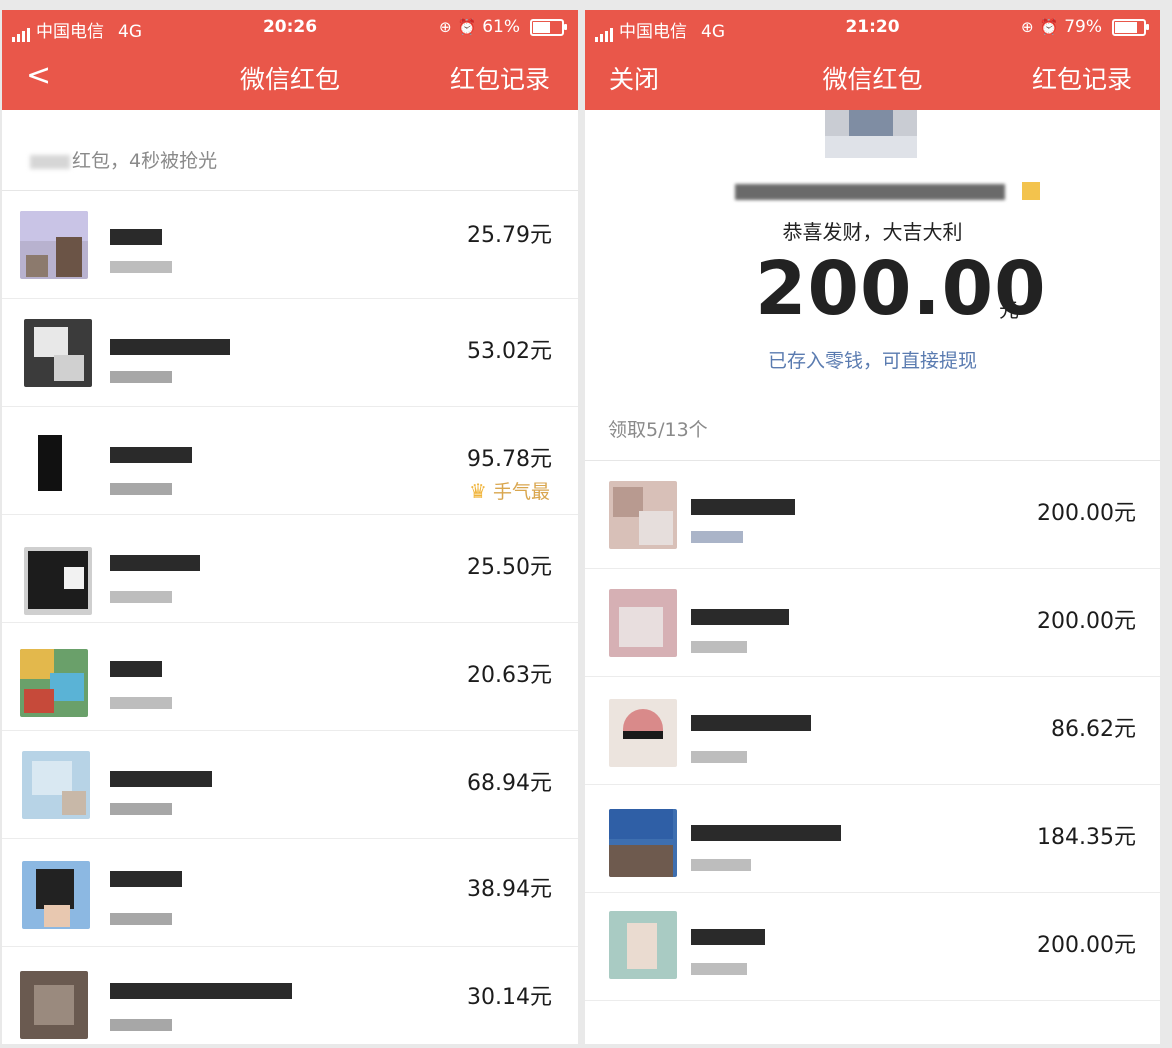  What do you see at coordinates (509, 889) in the screenshot?
I see `amount: 38.94元` at bounding box center [509, 889].